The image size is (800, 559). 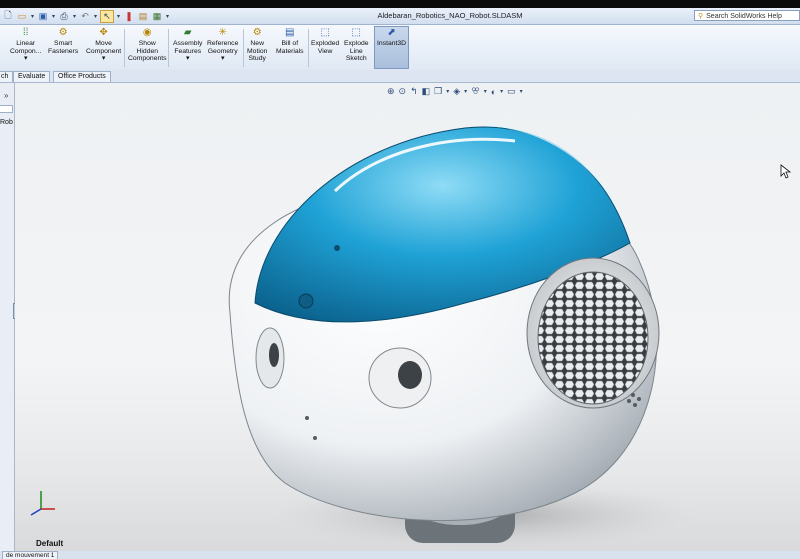 What do you see at coordinates (7, 76) in the screenshot?
I see `tab-sketch: ch` at bounding box center [7, 76].